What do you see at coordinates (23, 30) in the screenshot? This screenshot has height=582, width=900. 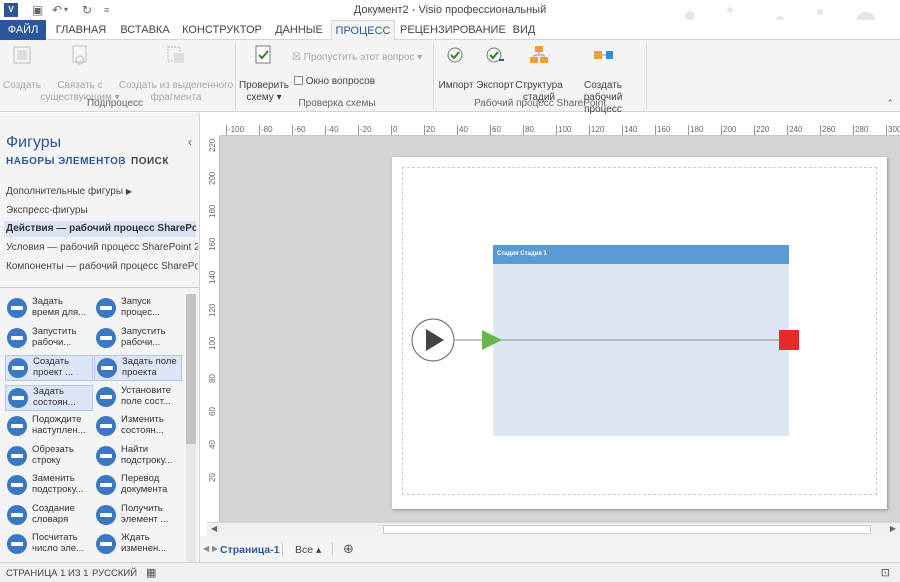 I see `tab-file: ФАЙЛ` at bounding box center [23, 30].